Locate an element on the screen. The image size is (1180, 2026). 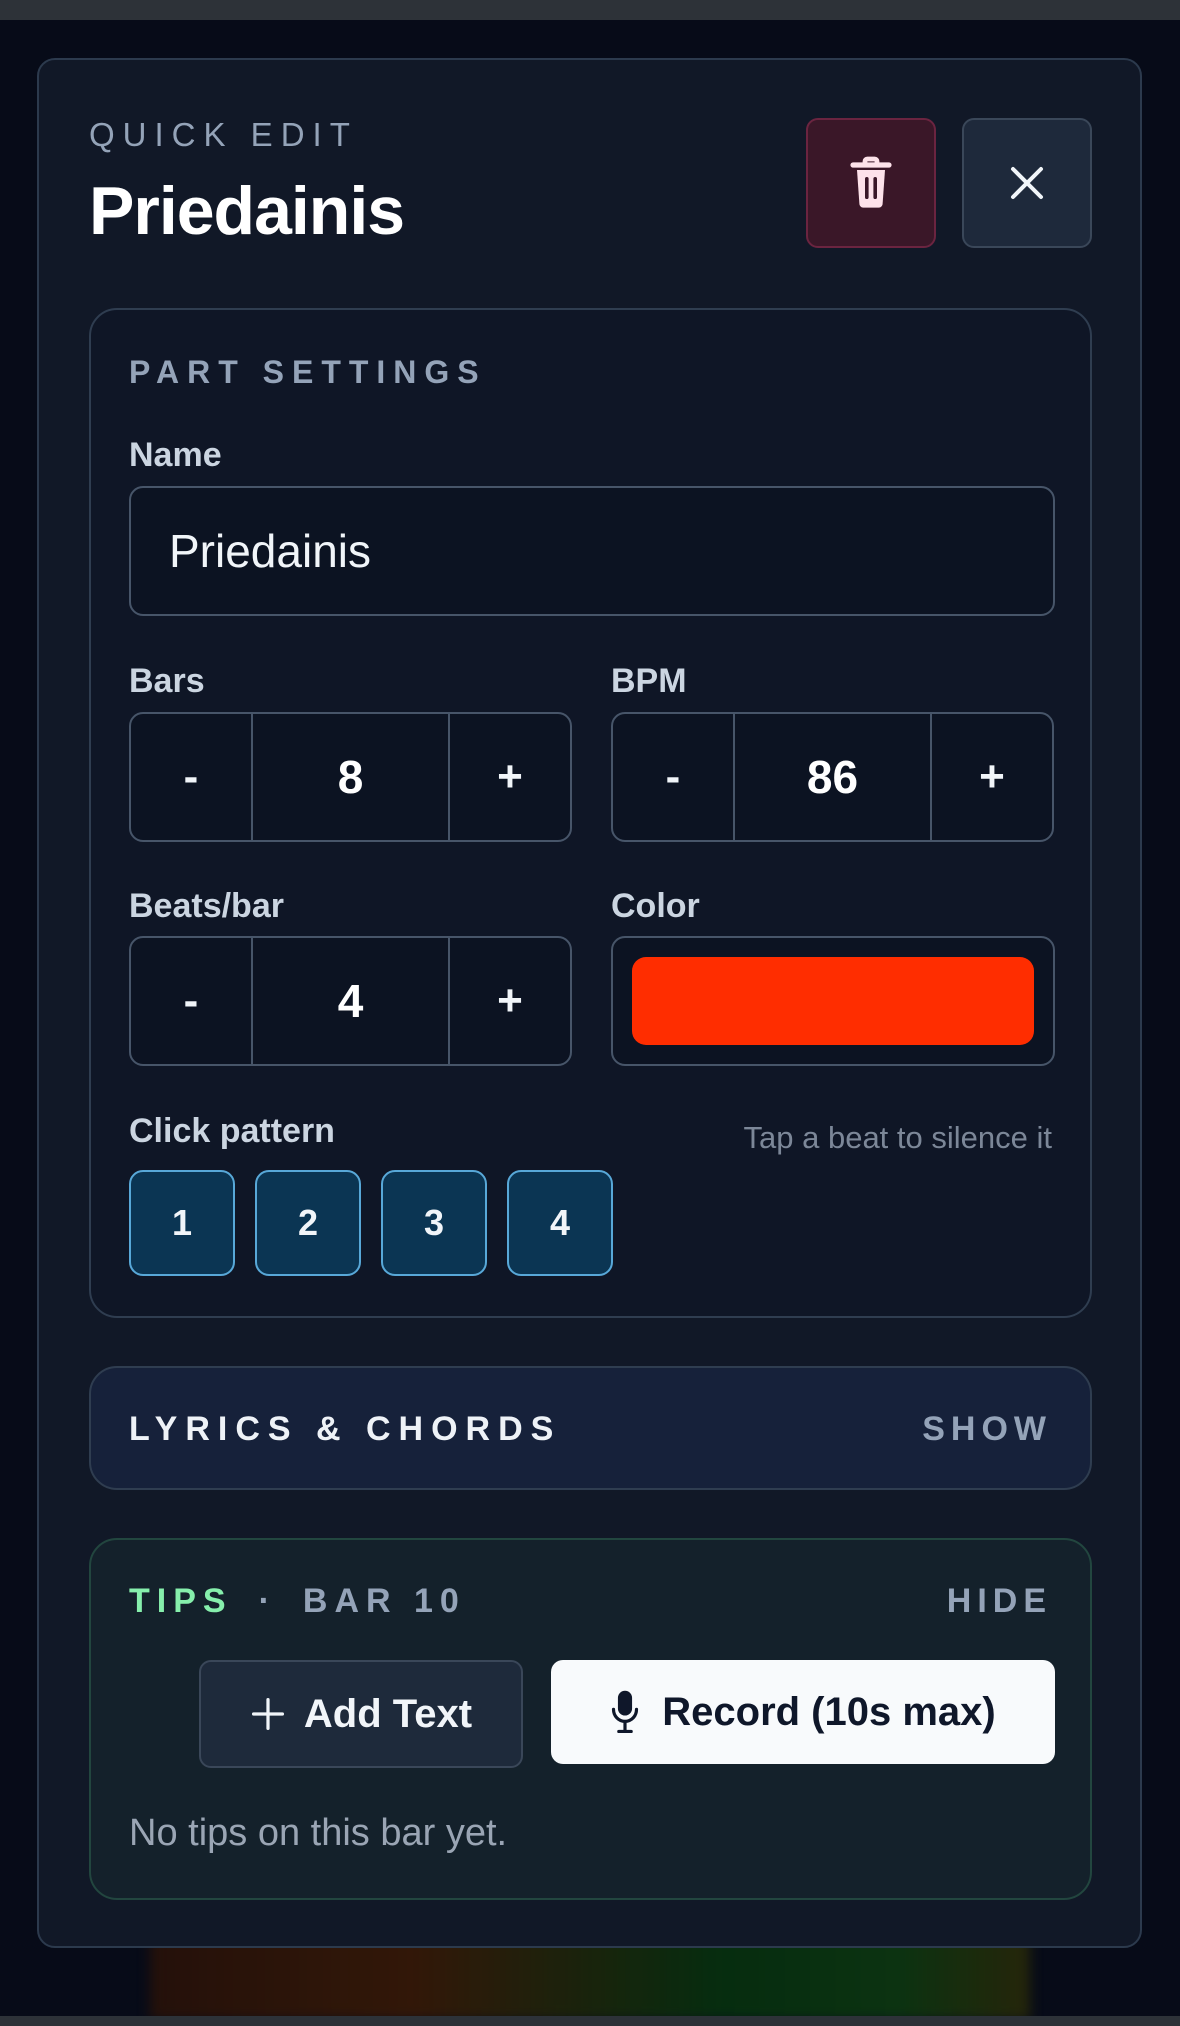
beats-per-bar-stepper: - 4 + is located at coordinates (350, 1001).